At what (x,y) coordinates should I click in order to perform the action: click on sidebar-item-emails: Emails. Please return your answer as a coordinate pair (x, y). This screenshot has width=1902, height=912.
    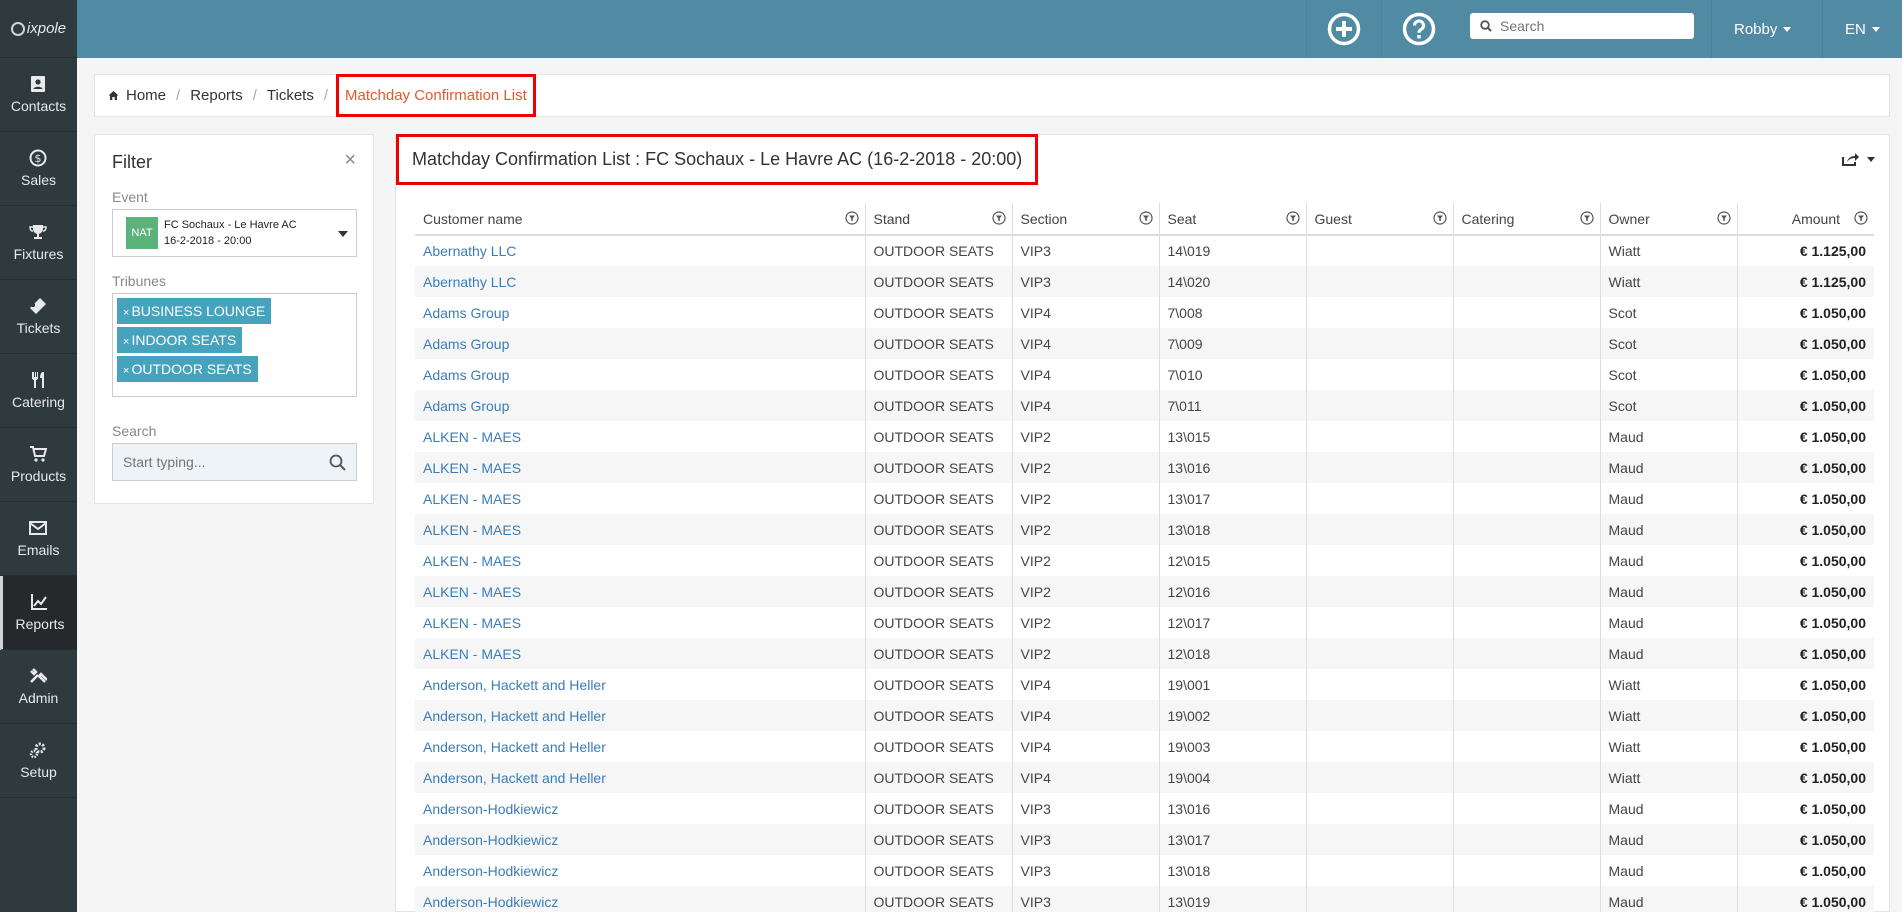
    Looking at the image, I should click on (38, 539).